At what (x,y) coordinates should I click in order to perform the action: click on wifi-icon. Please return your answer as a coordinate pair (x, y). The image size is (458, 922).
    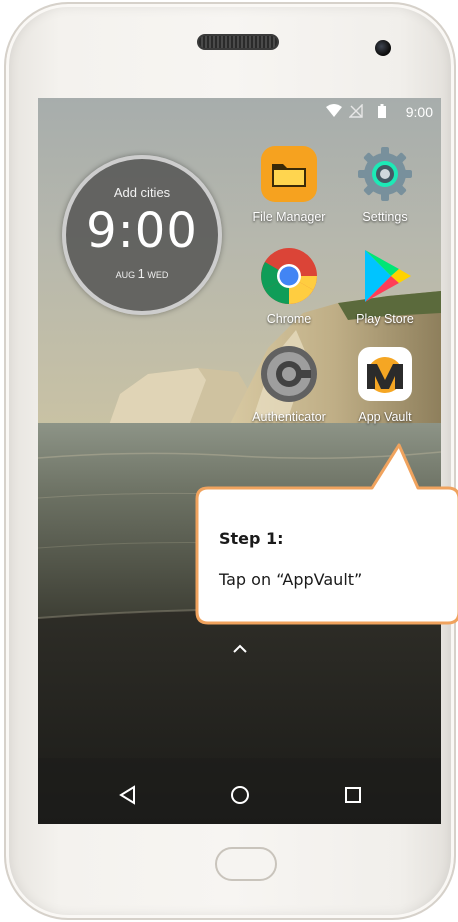
    Looking at the image, I should click on (334, 110).